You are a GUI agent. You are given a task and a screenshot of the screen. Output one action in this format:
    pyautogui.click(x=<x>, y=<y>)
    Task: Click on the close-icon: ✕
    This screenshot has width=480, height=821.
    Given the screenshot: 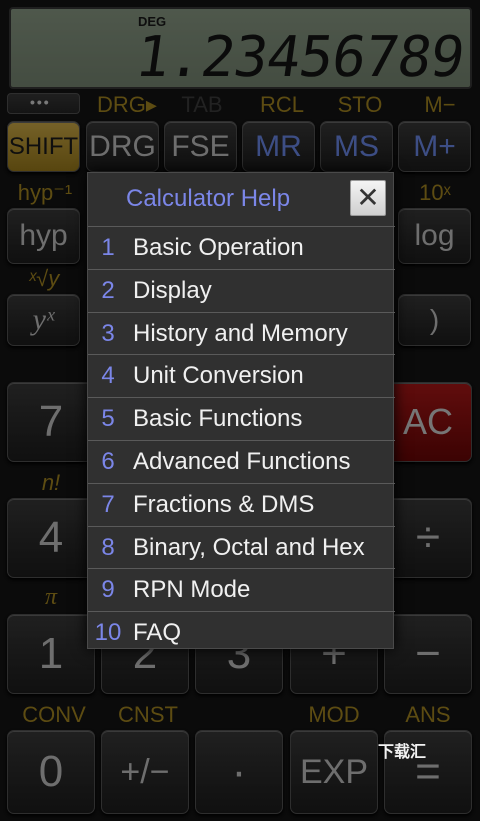 What is the action you would take?
    pyautogui.click(x=368, y=198)
    